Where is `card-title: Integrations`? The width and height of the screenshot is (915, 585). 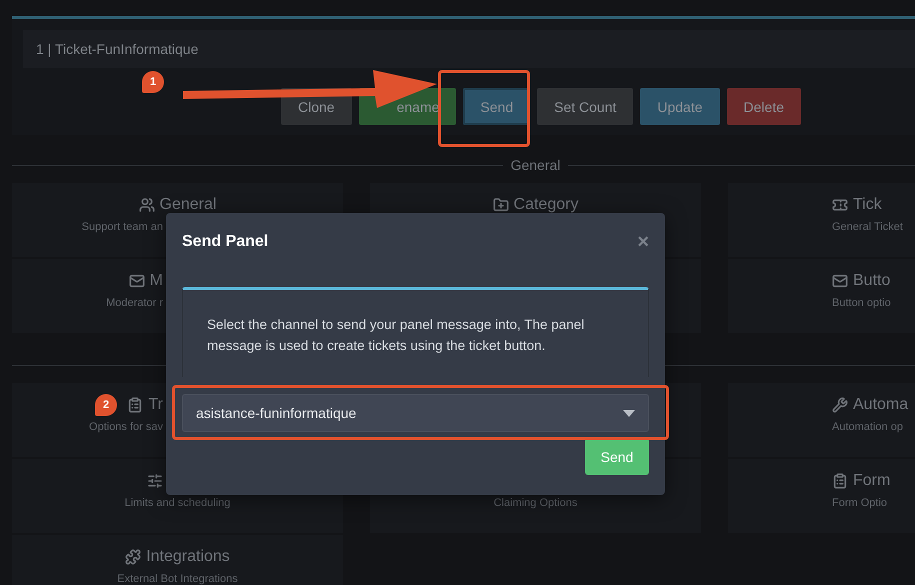
card-title: Integrations is located at coordinates (188, 557).